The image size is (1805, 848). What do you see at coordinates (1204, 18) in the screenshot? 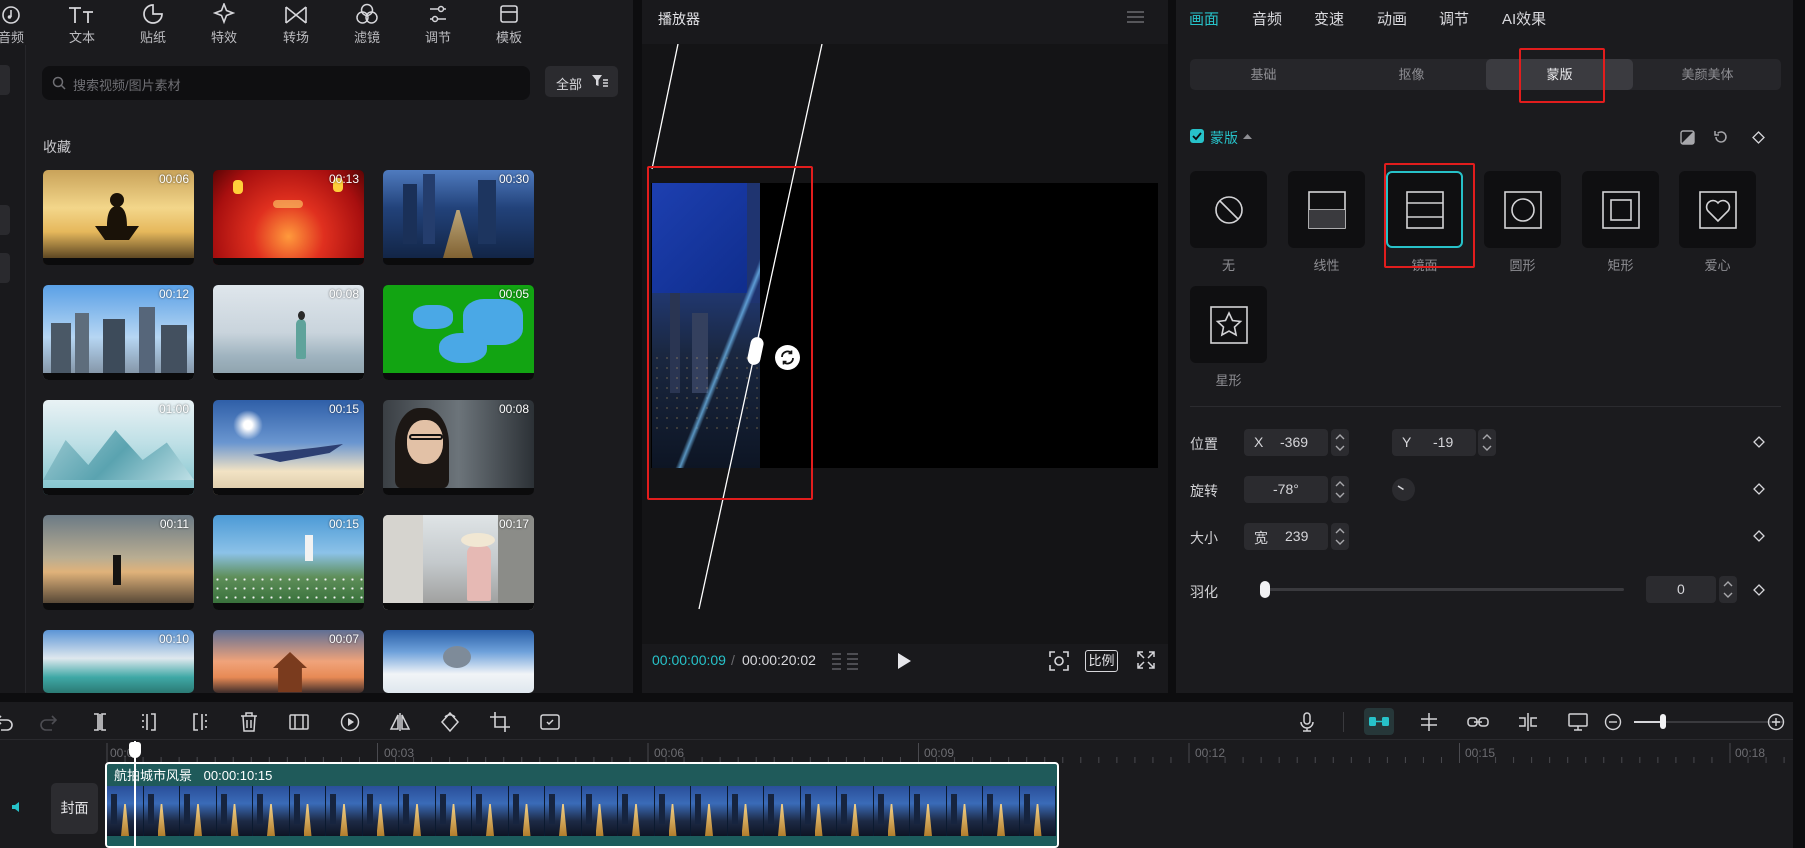
I see `tab-picture: 画面` at bounding box center [1204, 18].